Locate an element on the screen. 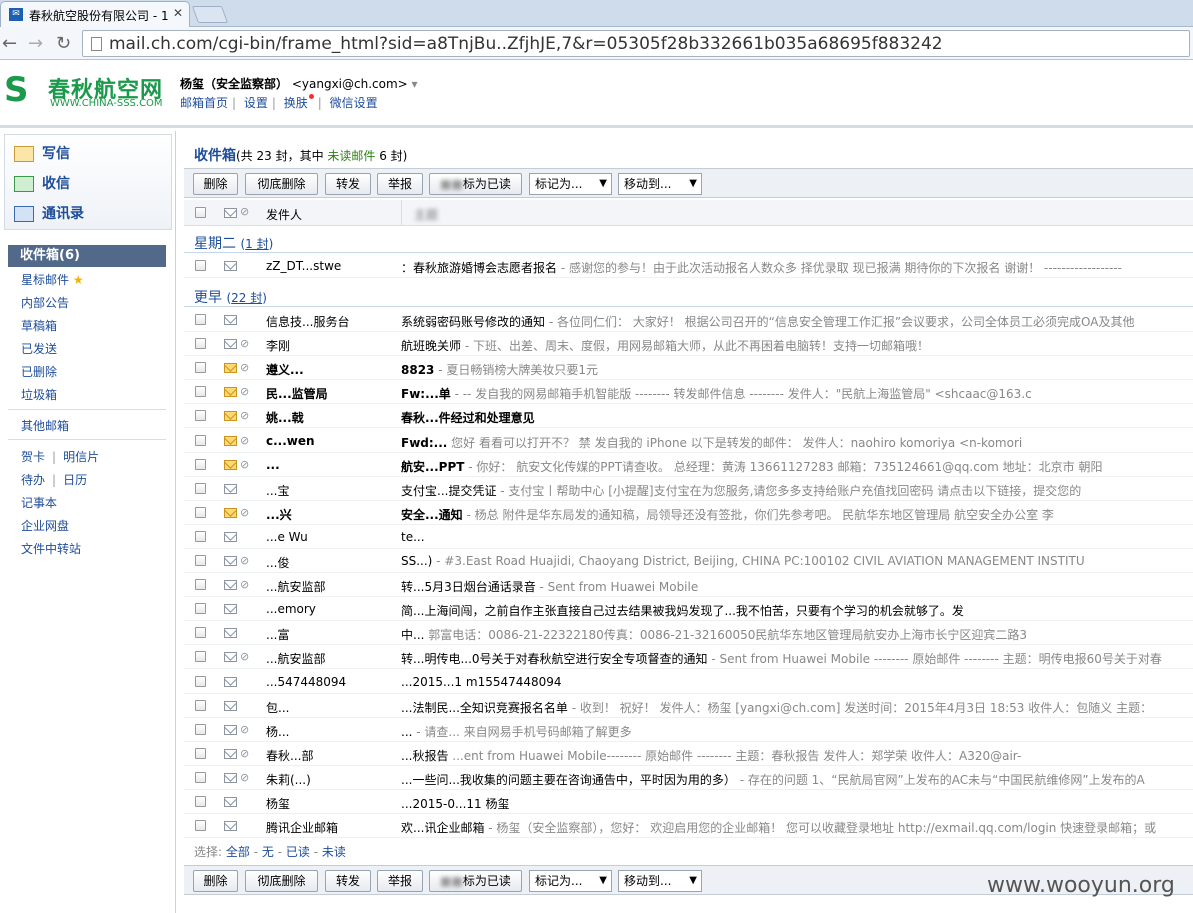 This screenshot has height=913, width=1193. email-row: ⊘ 杨...... - 请查... 来自网易手机号码邮箱了解更多 is located at coordinates (688, 730).